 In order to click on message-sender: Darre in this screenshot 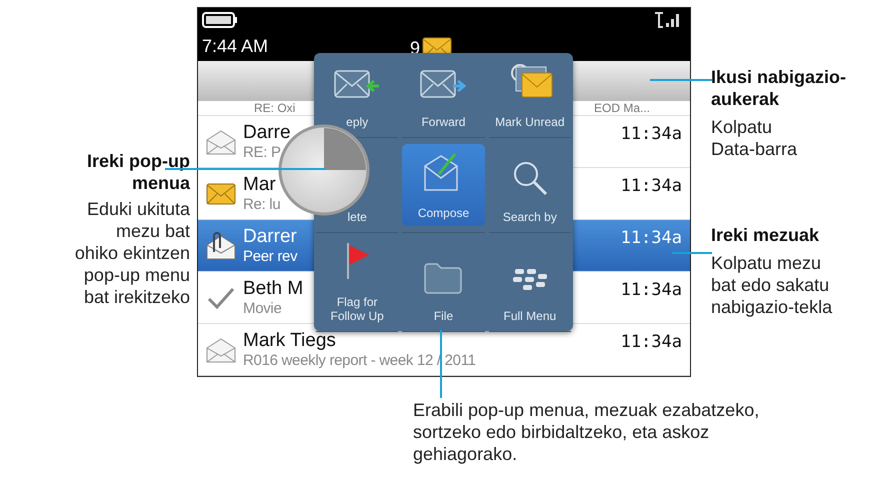, I will do `click(267, 133)`.